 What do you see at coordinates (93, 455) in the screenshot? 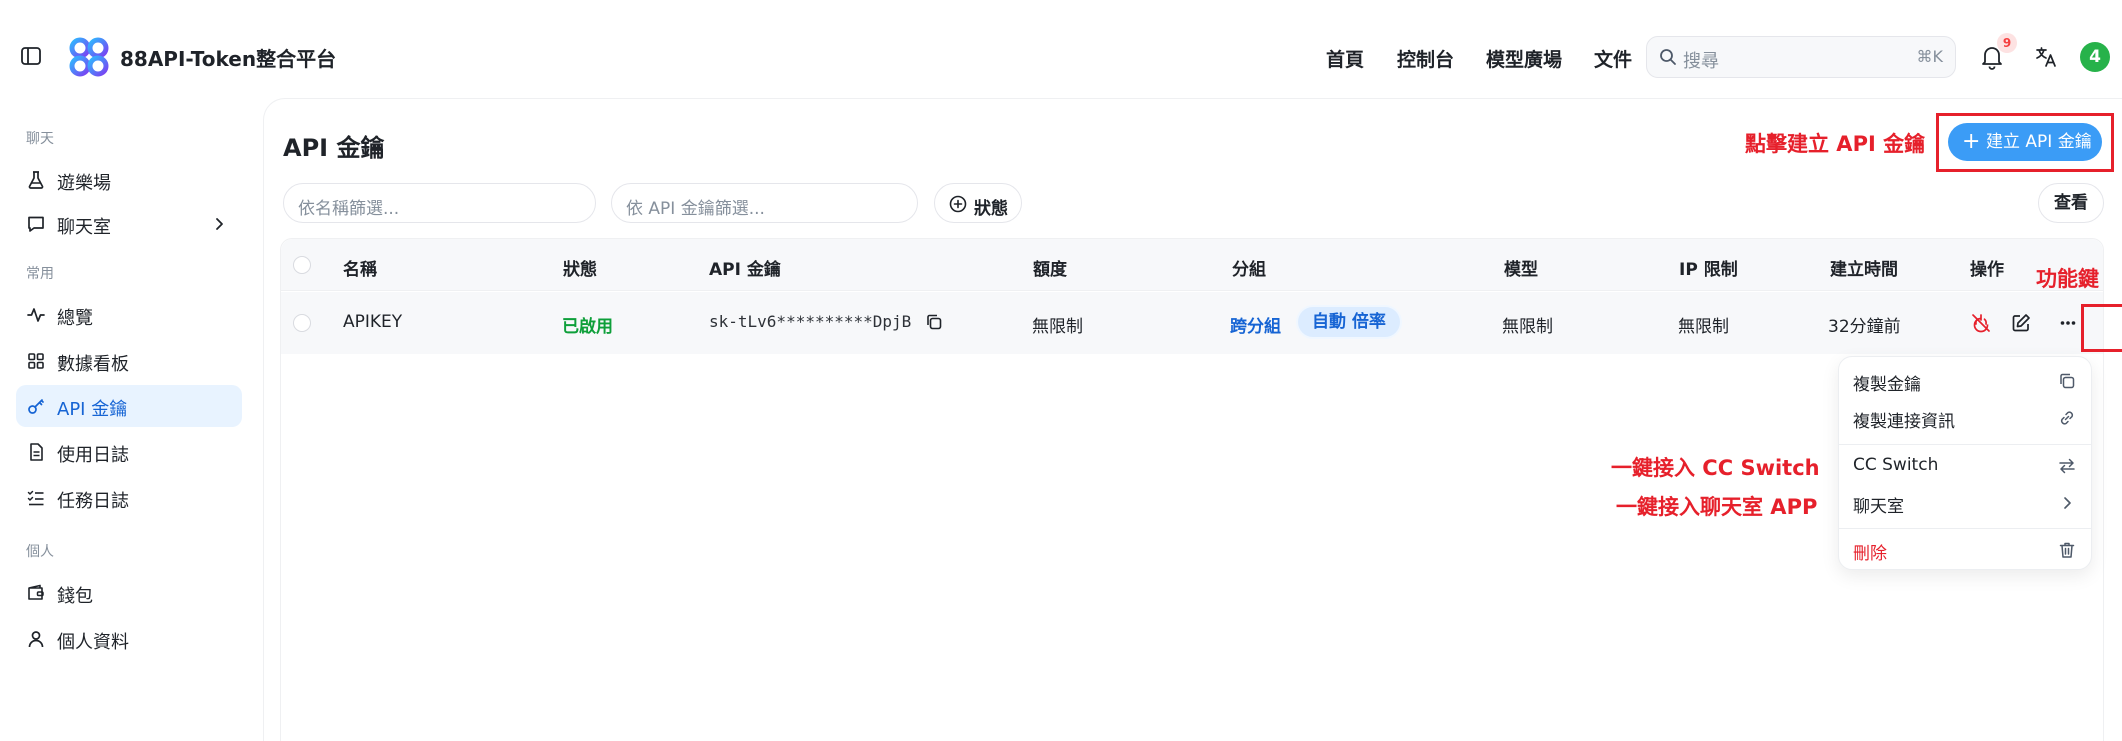
I see `sidebar-item-label: 使用日誌` at bounding box center [93, 455].